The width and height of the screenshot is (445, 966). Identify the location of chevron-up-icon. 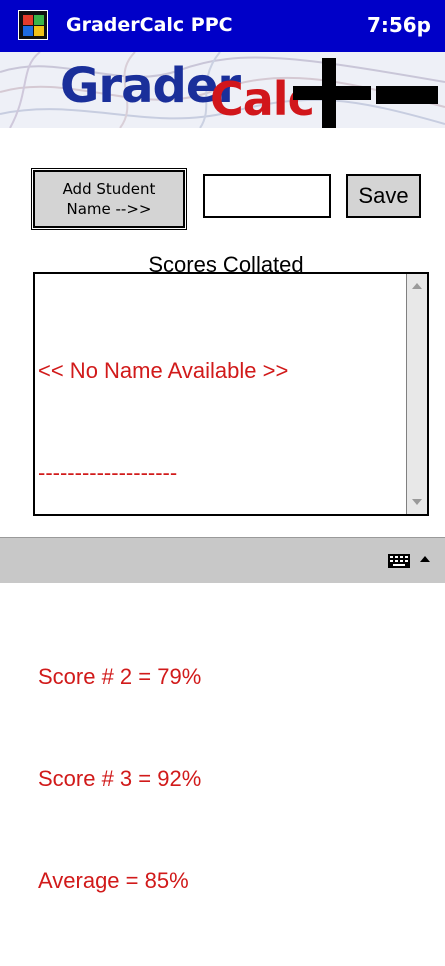
(417, 286).